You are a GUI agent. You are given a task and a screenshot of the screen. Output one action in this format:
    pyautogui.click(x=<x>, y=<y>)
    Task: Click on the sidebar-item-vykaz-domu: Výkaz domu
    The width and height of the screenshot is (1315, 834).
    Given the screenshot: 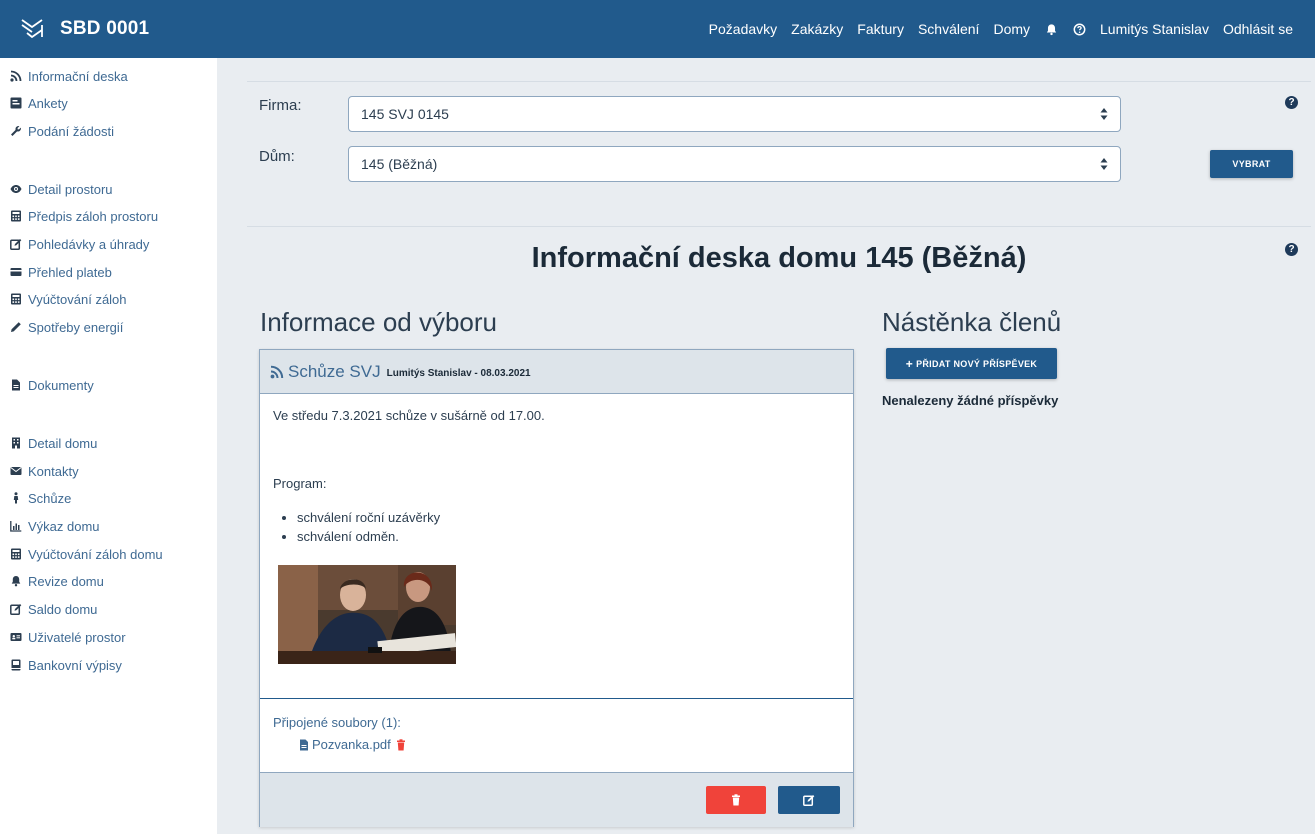 What is the action you would take?
    pyautogui.click(x=55, y=526)
    